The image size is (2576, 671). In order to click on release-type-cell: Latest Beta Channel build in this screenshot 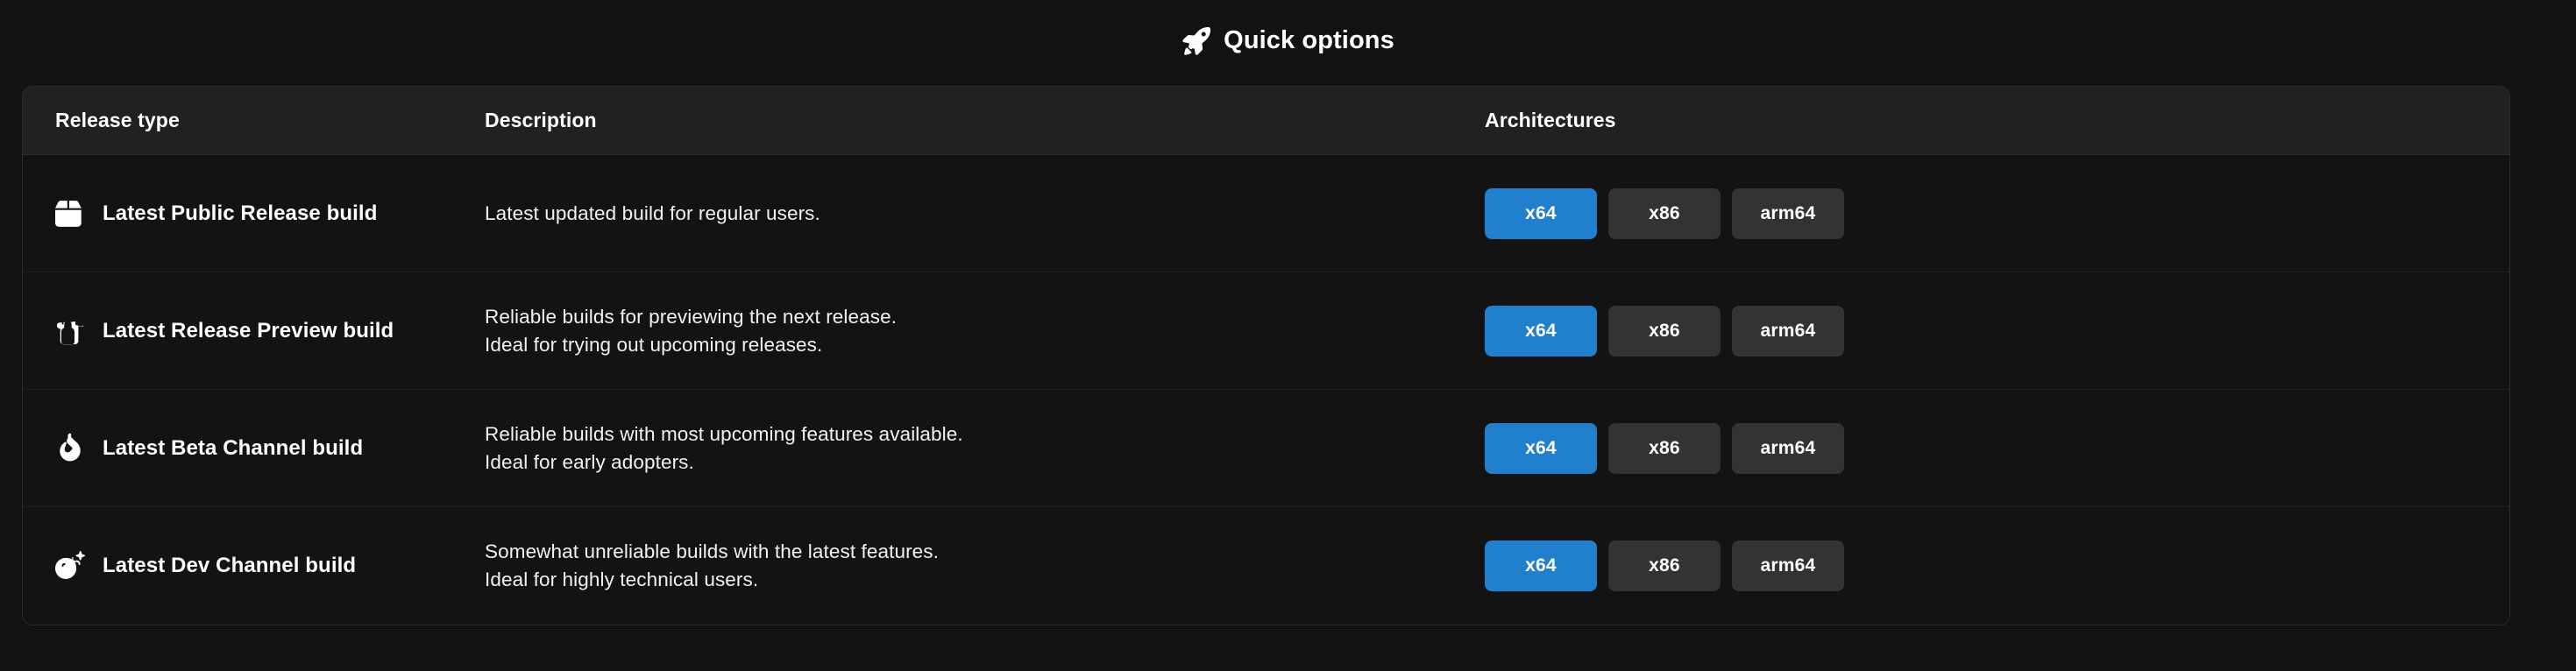, I will do `click(242, 448)`.